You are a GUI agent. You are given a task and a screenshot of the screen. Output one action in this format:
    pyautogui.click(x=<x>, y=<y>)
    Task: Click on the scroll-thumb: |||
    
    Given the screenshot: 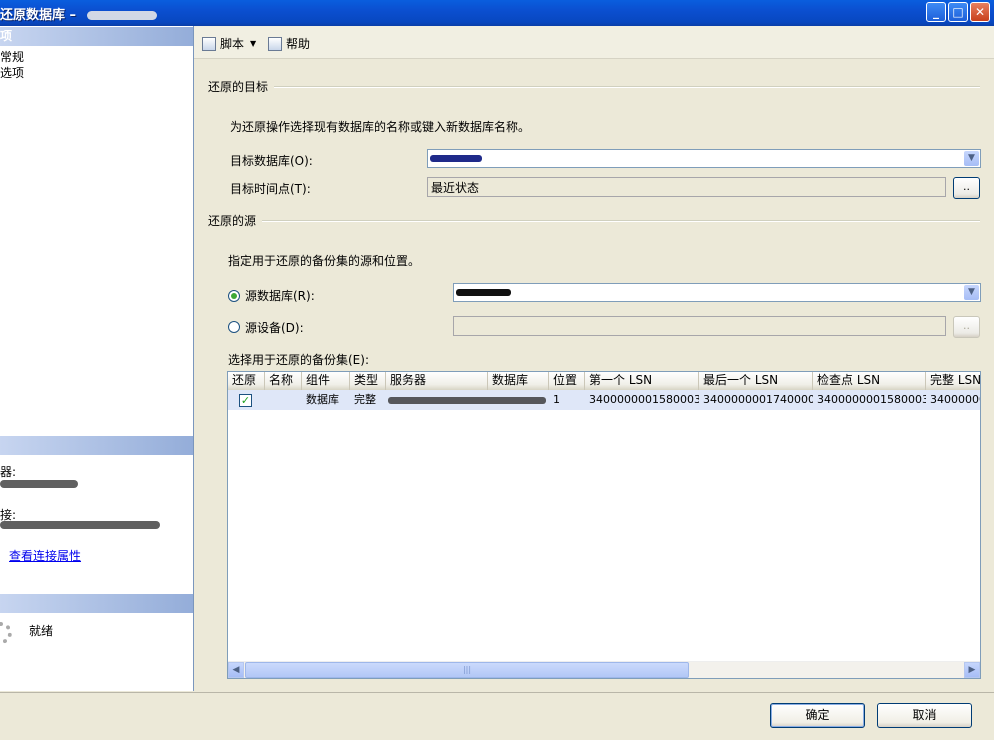 What is the action you would take?
    pyautogui.click(x=467, y=670)
    